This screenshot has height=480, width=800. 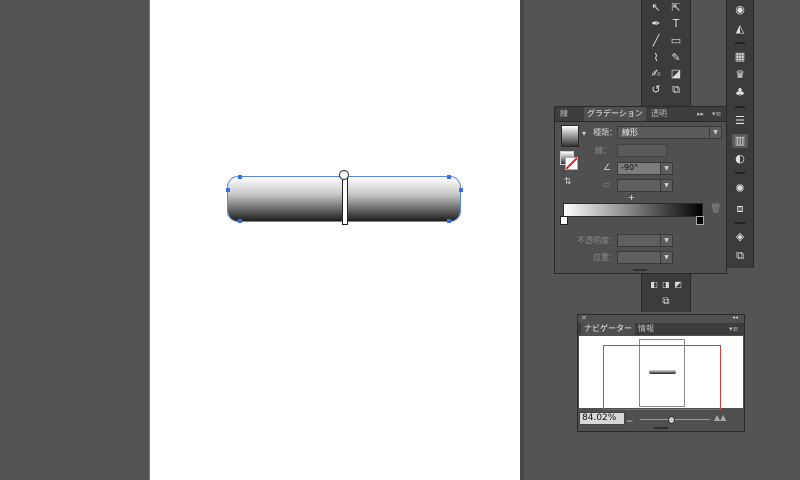 I want to click on brush-icon: ⌇, so click(x=656, y=58).